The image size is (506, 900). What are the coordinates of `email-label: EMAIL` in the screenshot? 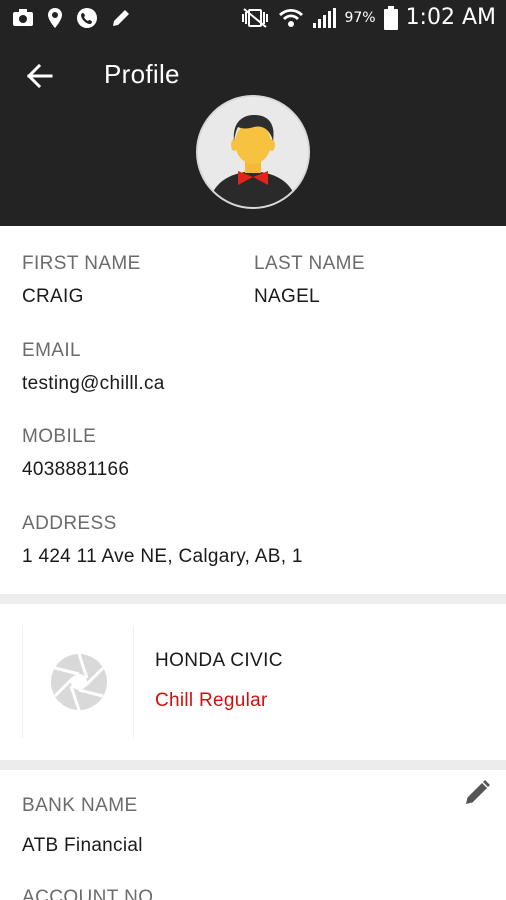 It's located at (52, 350).